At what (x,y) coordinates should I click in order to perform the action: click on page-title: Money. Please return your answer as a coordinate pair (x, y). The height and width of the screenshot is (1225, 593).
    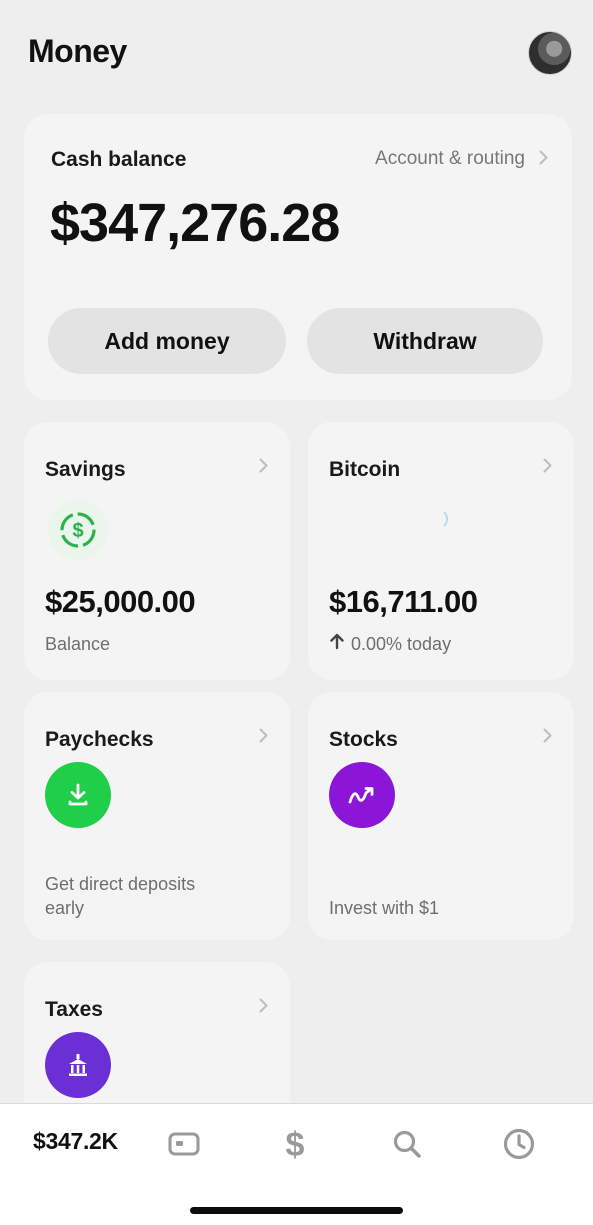
    Looking at the image, I should click on (77, 51).